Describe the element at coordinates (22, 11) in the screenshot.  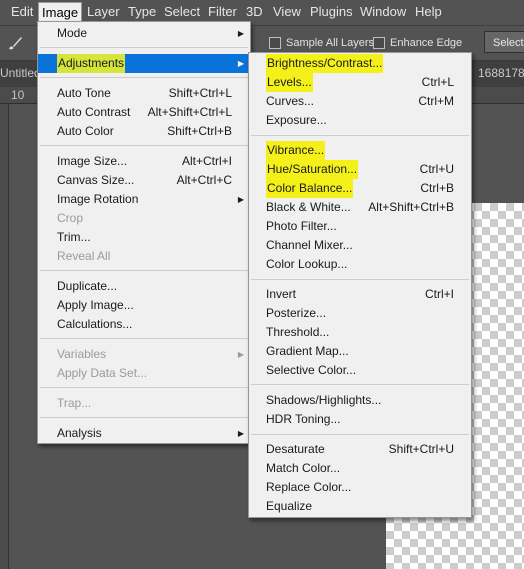
I see `menu-edit: Edit` at that location.